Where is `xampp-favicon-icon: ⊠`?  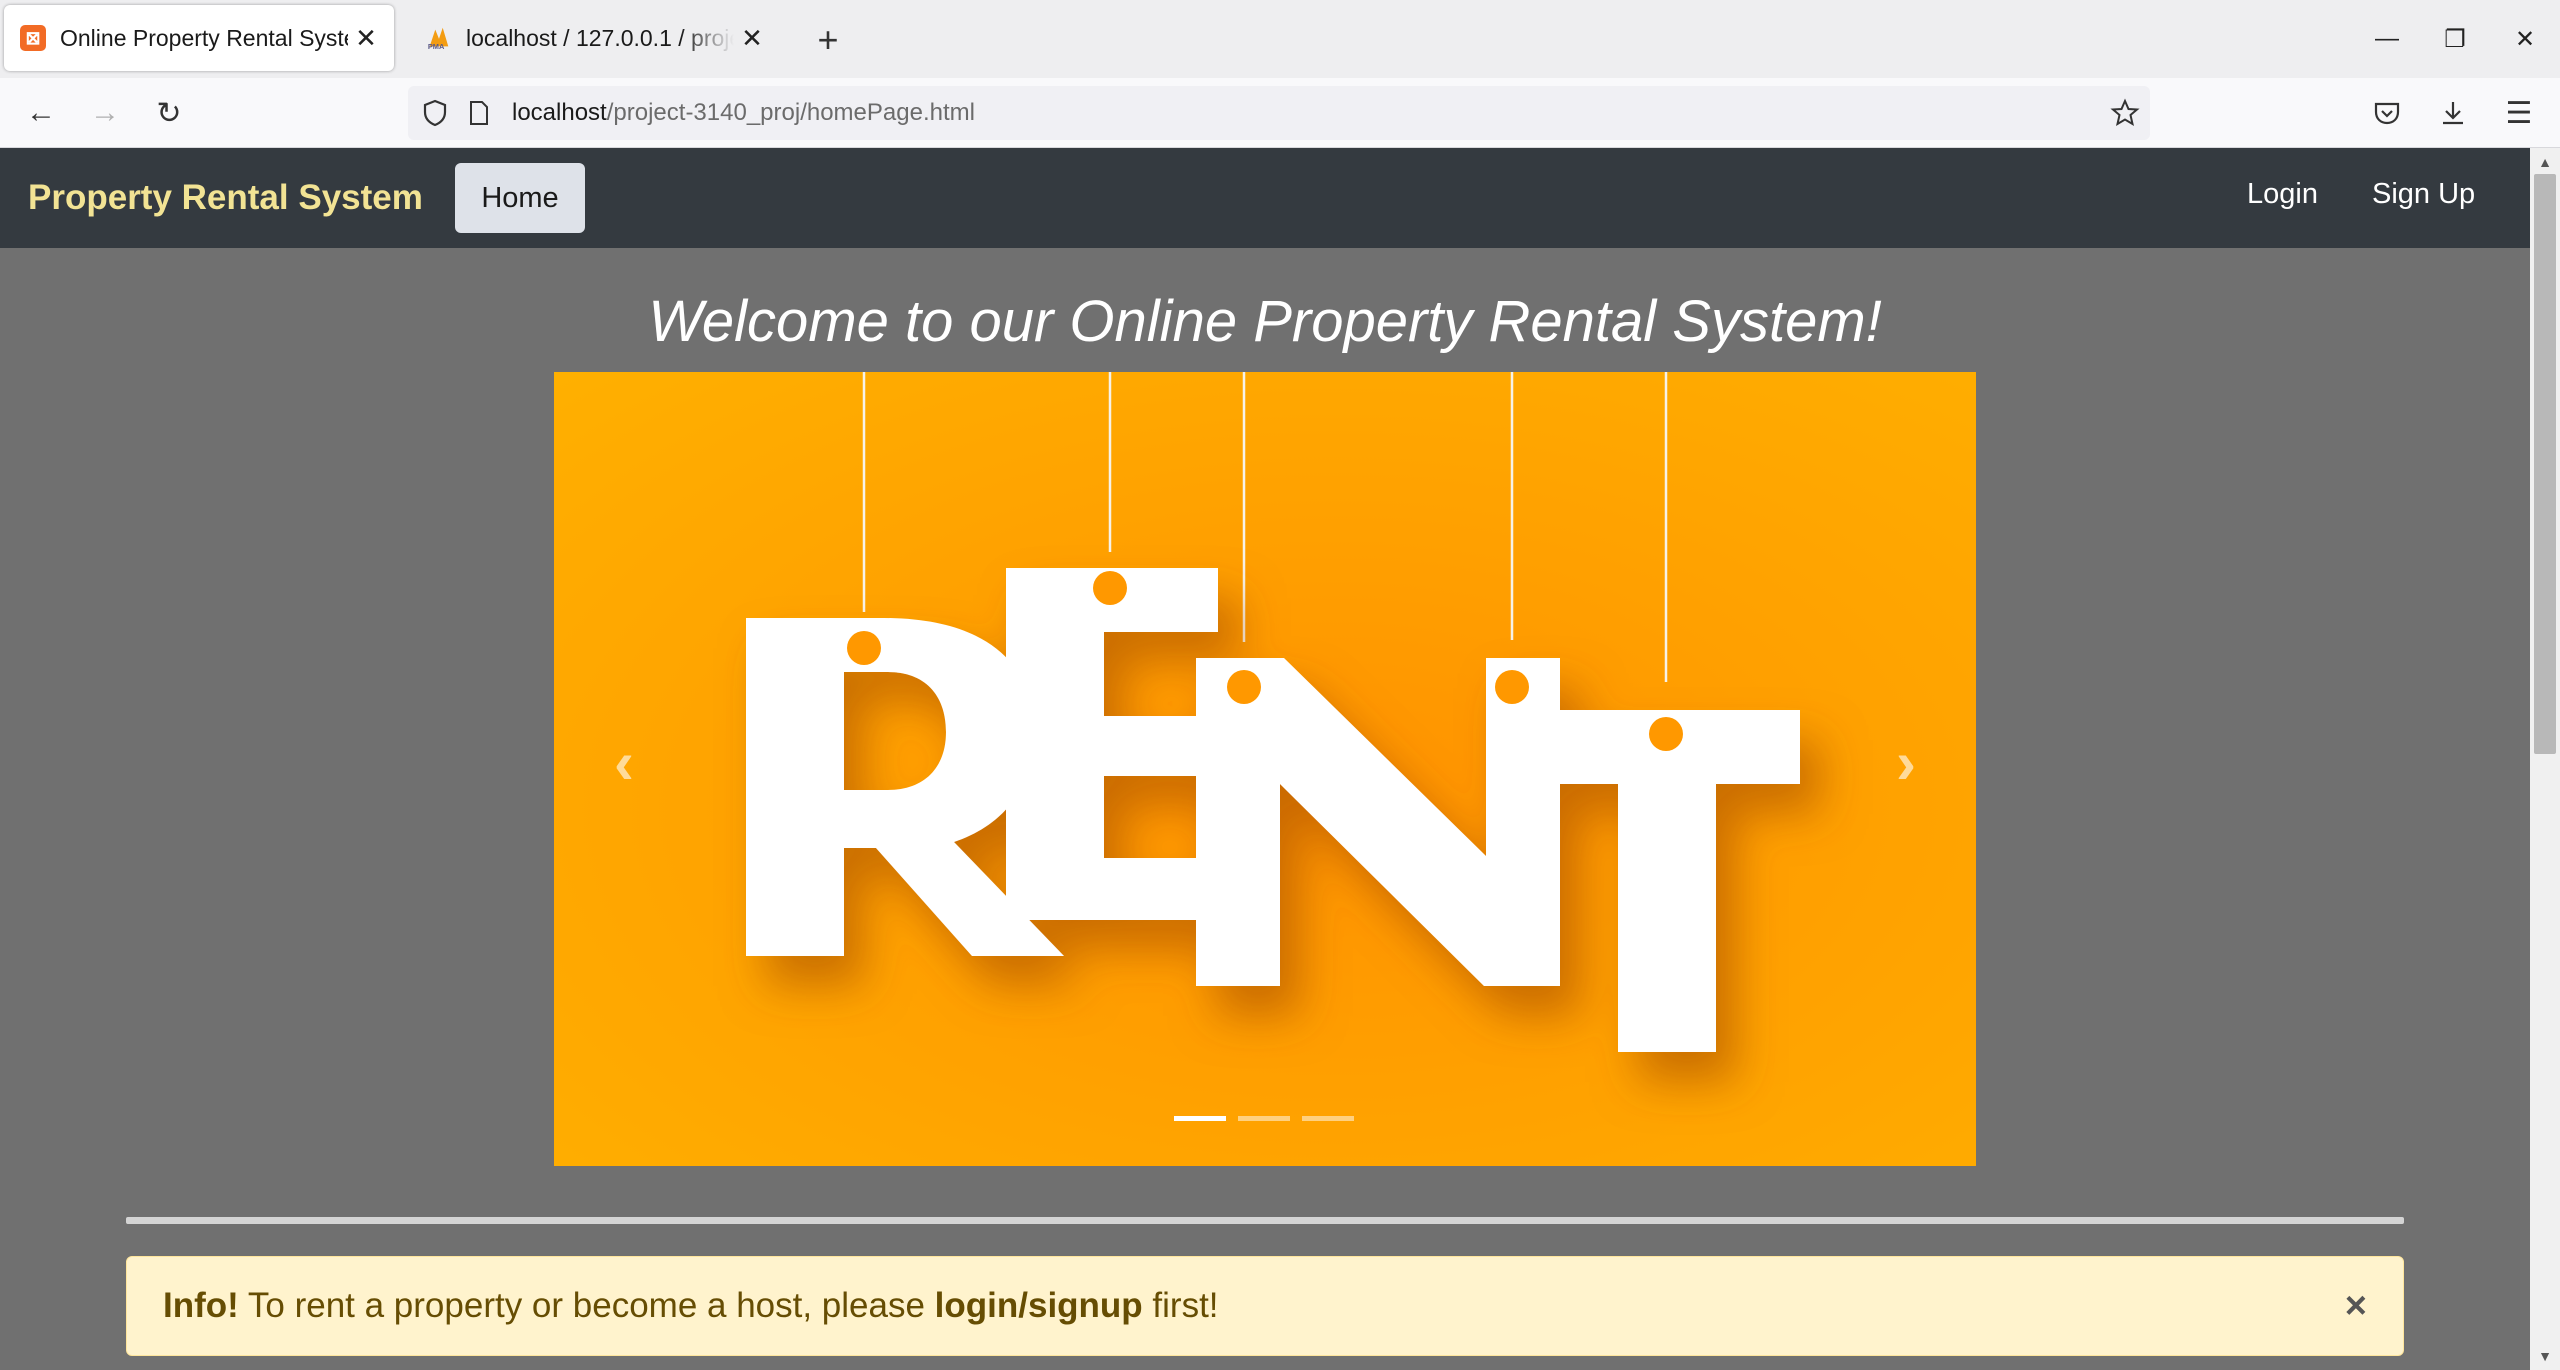 xampp-favicon-icon: ⊠ is located at coordinates (33, 38).